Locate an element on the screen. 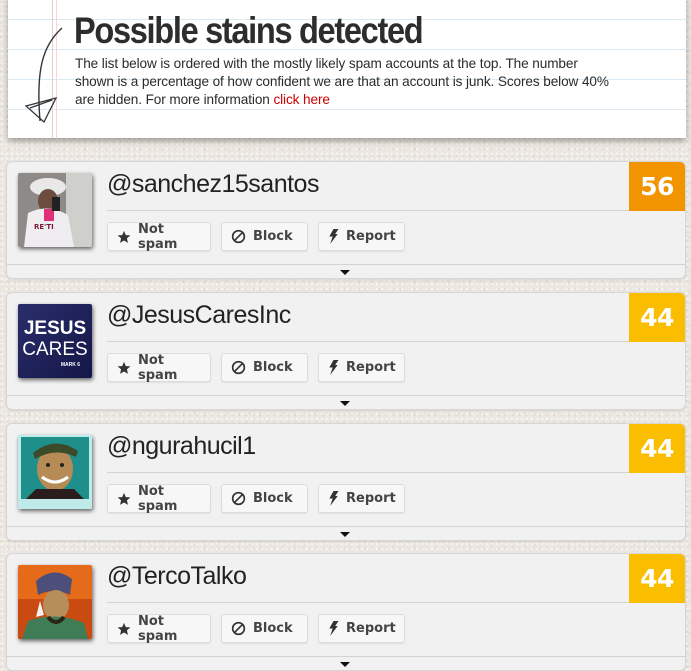 This screenshot has height=671, width=691. username: @TercoTalko is located at coordinates (177, 576).